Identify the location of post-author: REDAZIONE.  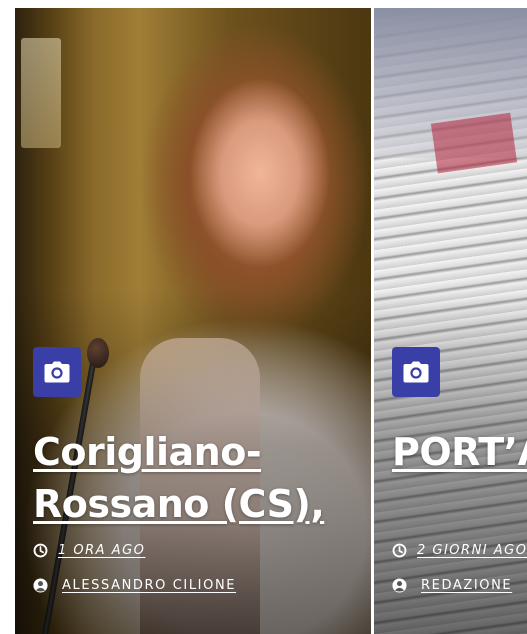
(452, 585).